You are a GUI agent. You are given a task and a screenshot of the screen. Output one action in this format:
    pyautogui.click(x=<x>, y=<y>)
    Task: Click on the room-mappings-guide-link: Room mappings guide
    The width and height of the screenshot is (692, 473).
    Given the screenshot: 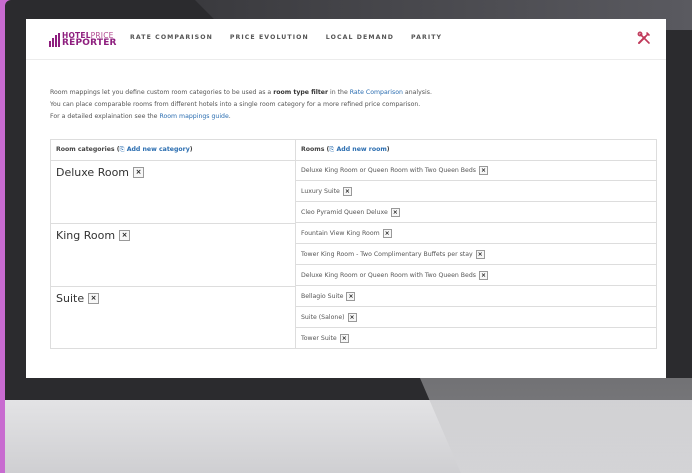 What is the action you would take?
    pyautogui.click(x=193, y=116)
    